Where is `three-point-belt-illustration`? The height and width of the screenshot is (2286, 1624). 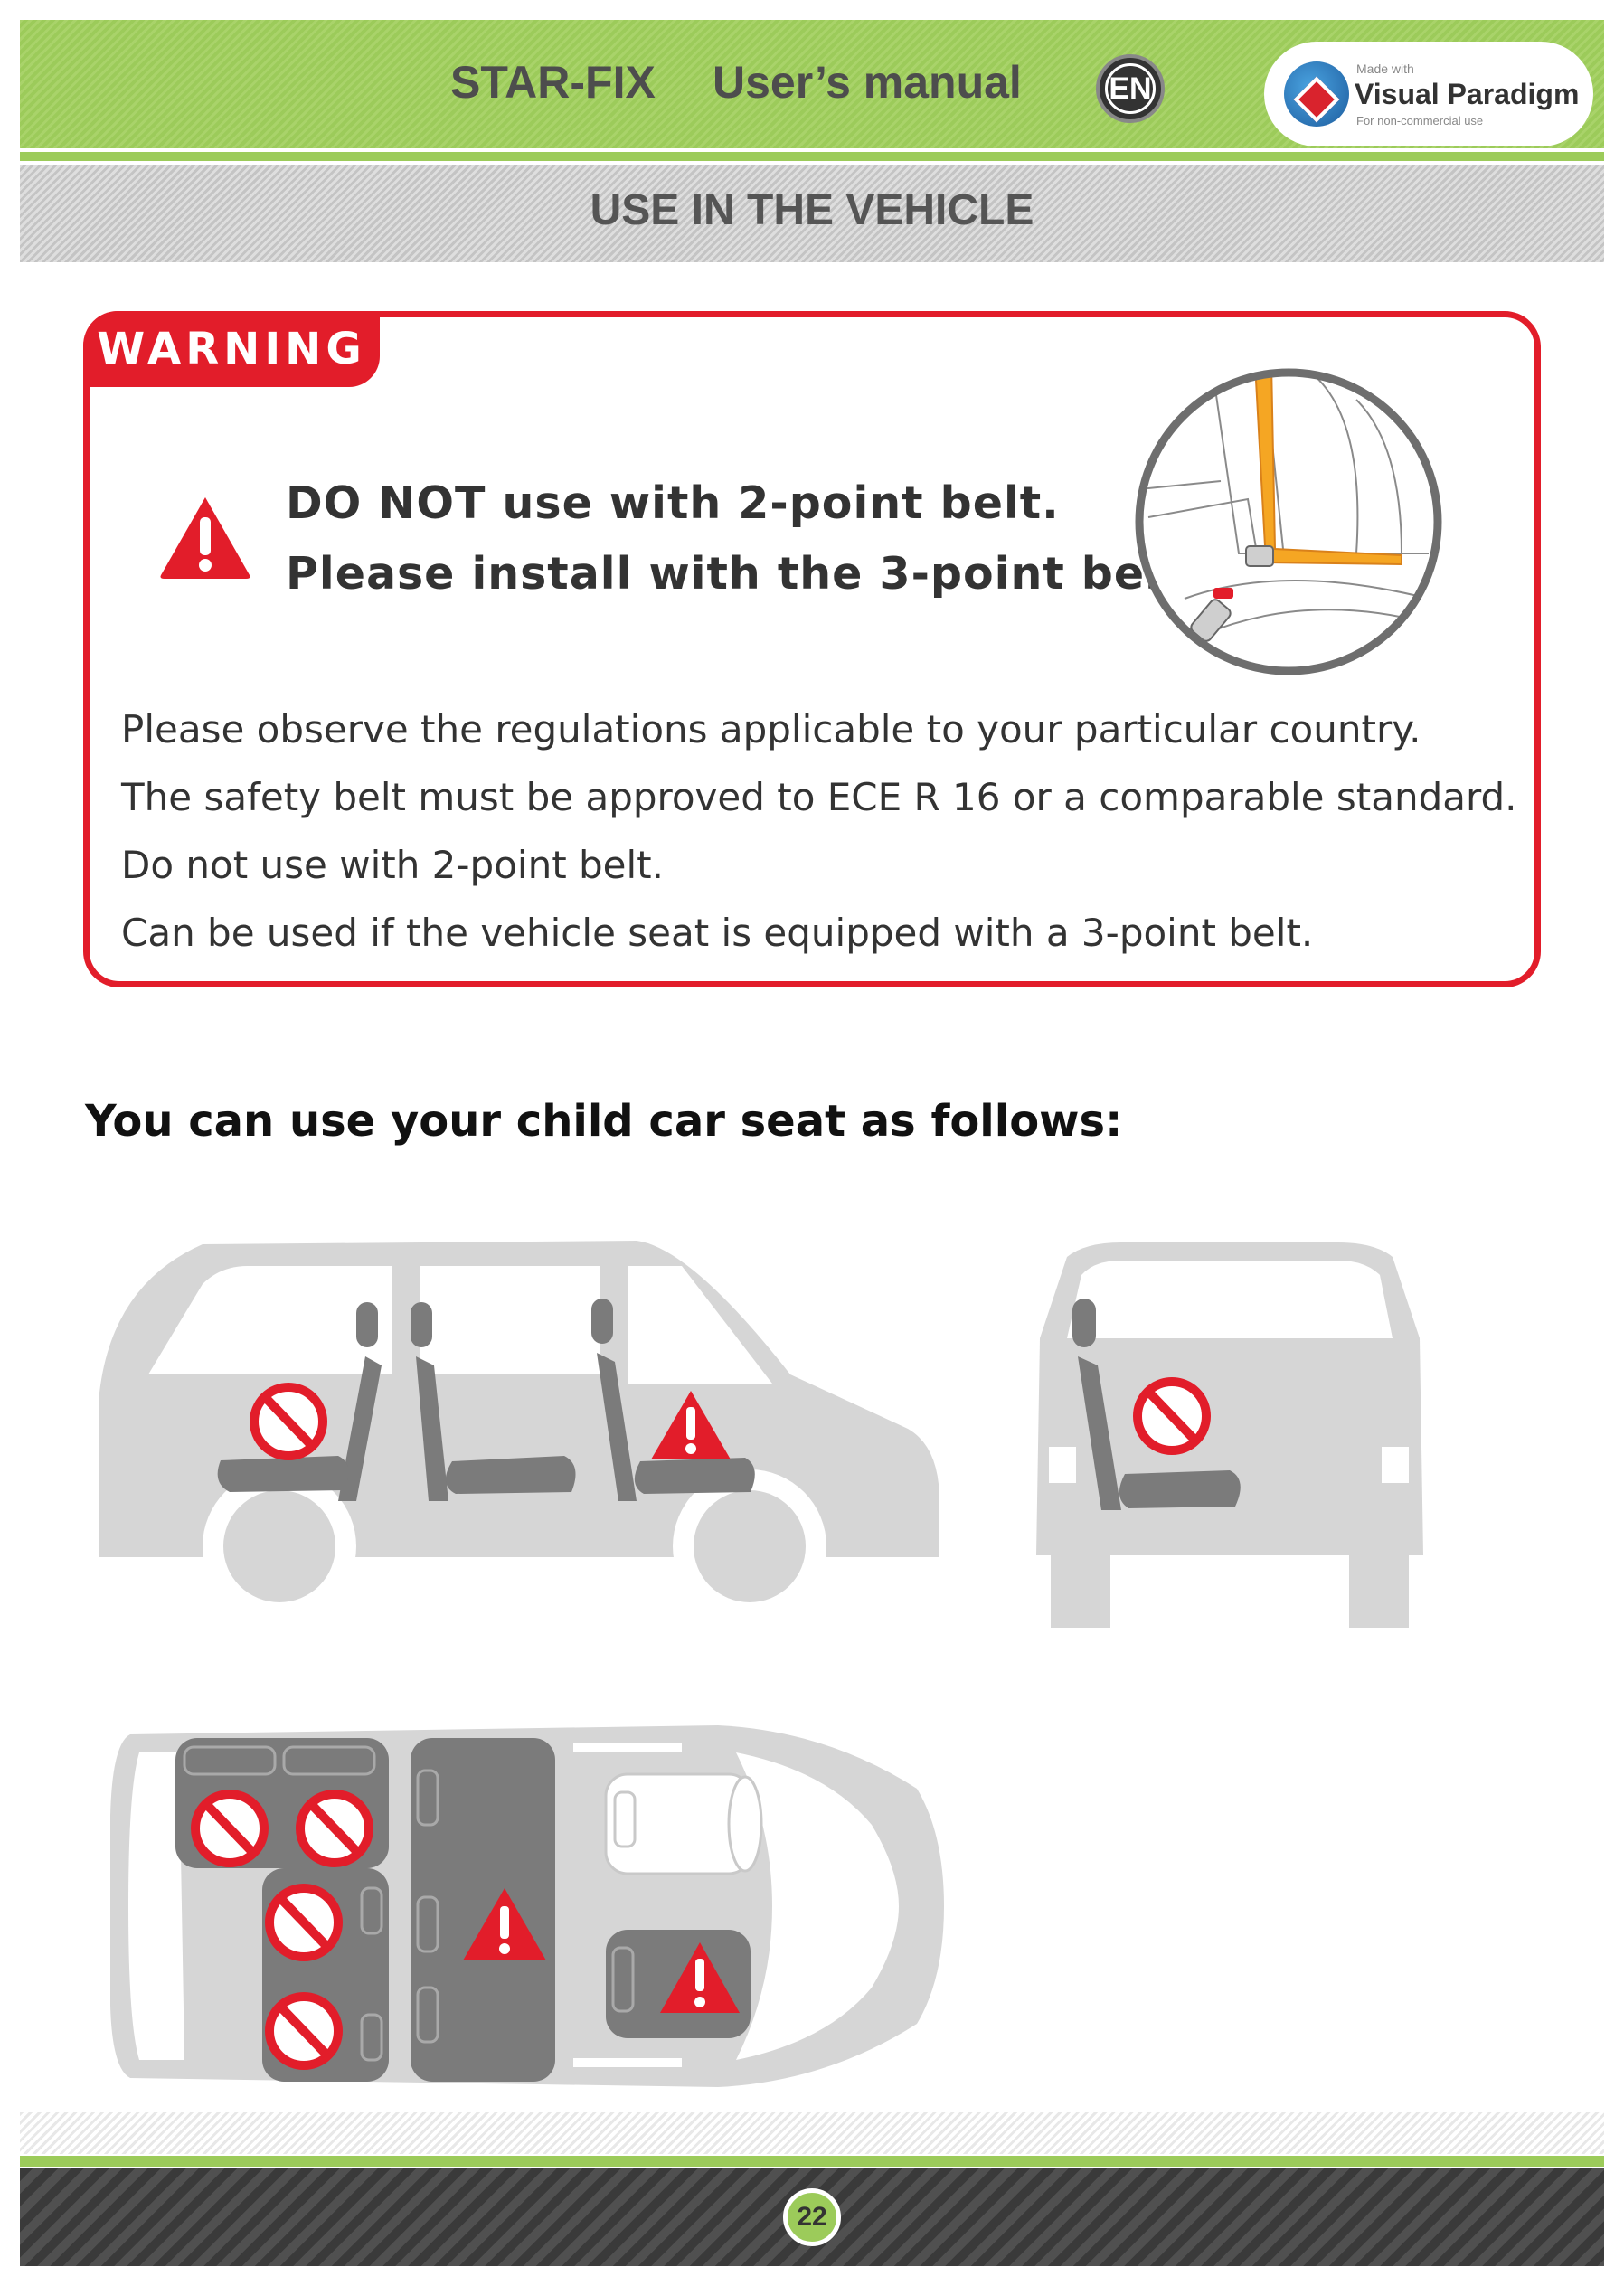 three-point-belt-illustration is located at coordinates (1289, 521).